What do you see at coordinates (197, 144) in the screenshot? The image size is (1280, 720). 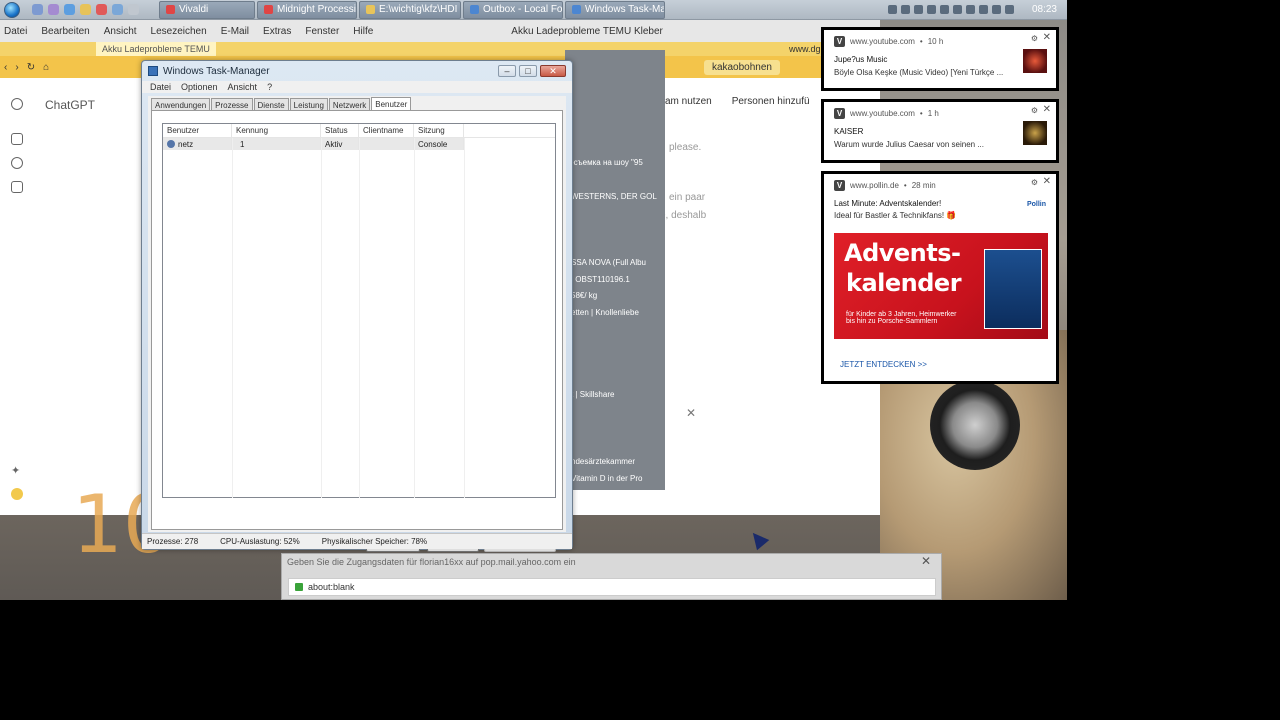 I see `cell-user: netz` at bounding box center [197, 144].